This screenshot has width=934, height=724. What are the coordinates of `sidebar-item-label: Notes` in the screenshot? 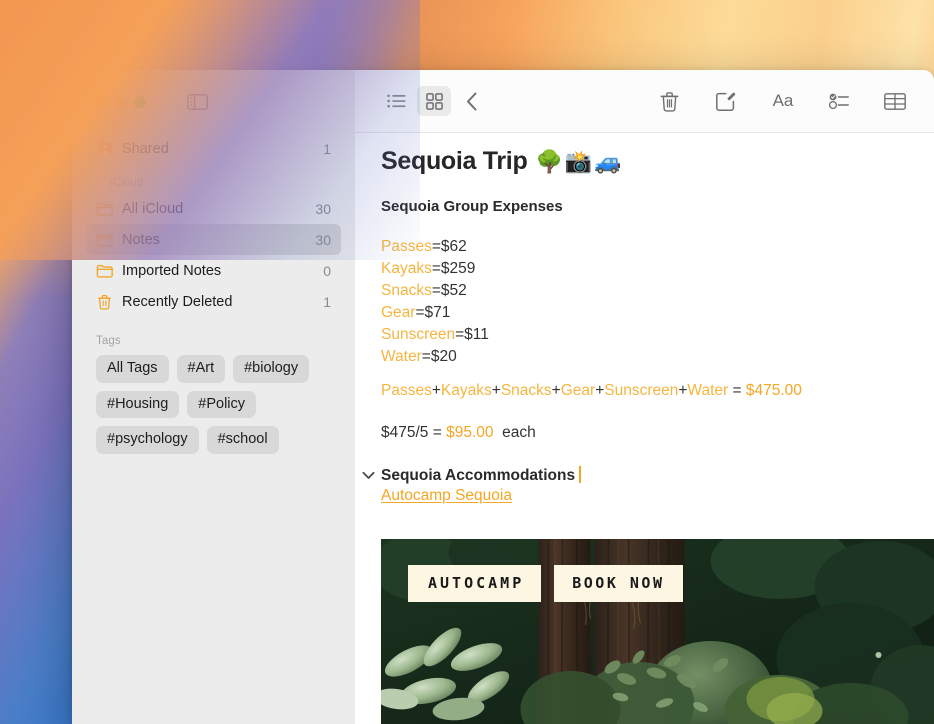 It's located at (141, 239).